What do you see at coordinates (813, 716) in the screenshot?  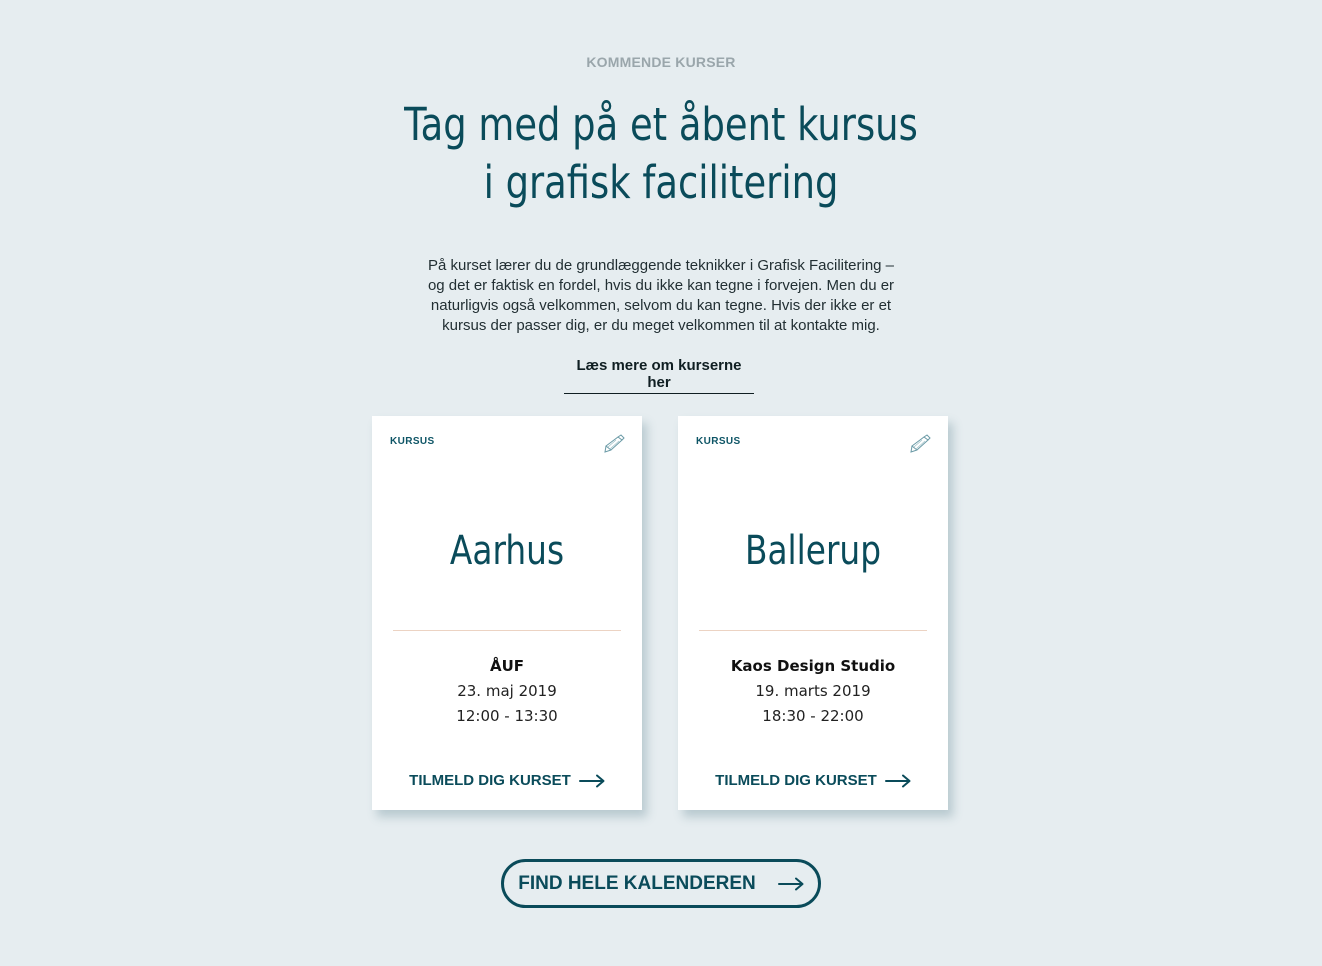 I see `course-time: 18:30 - 22:00` at bounding box center [813, 716].